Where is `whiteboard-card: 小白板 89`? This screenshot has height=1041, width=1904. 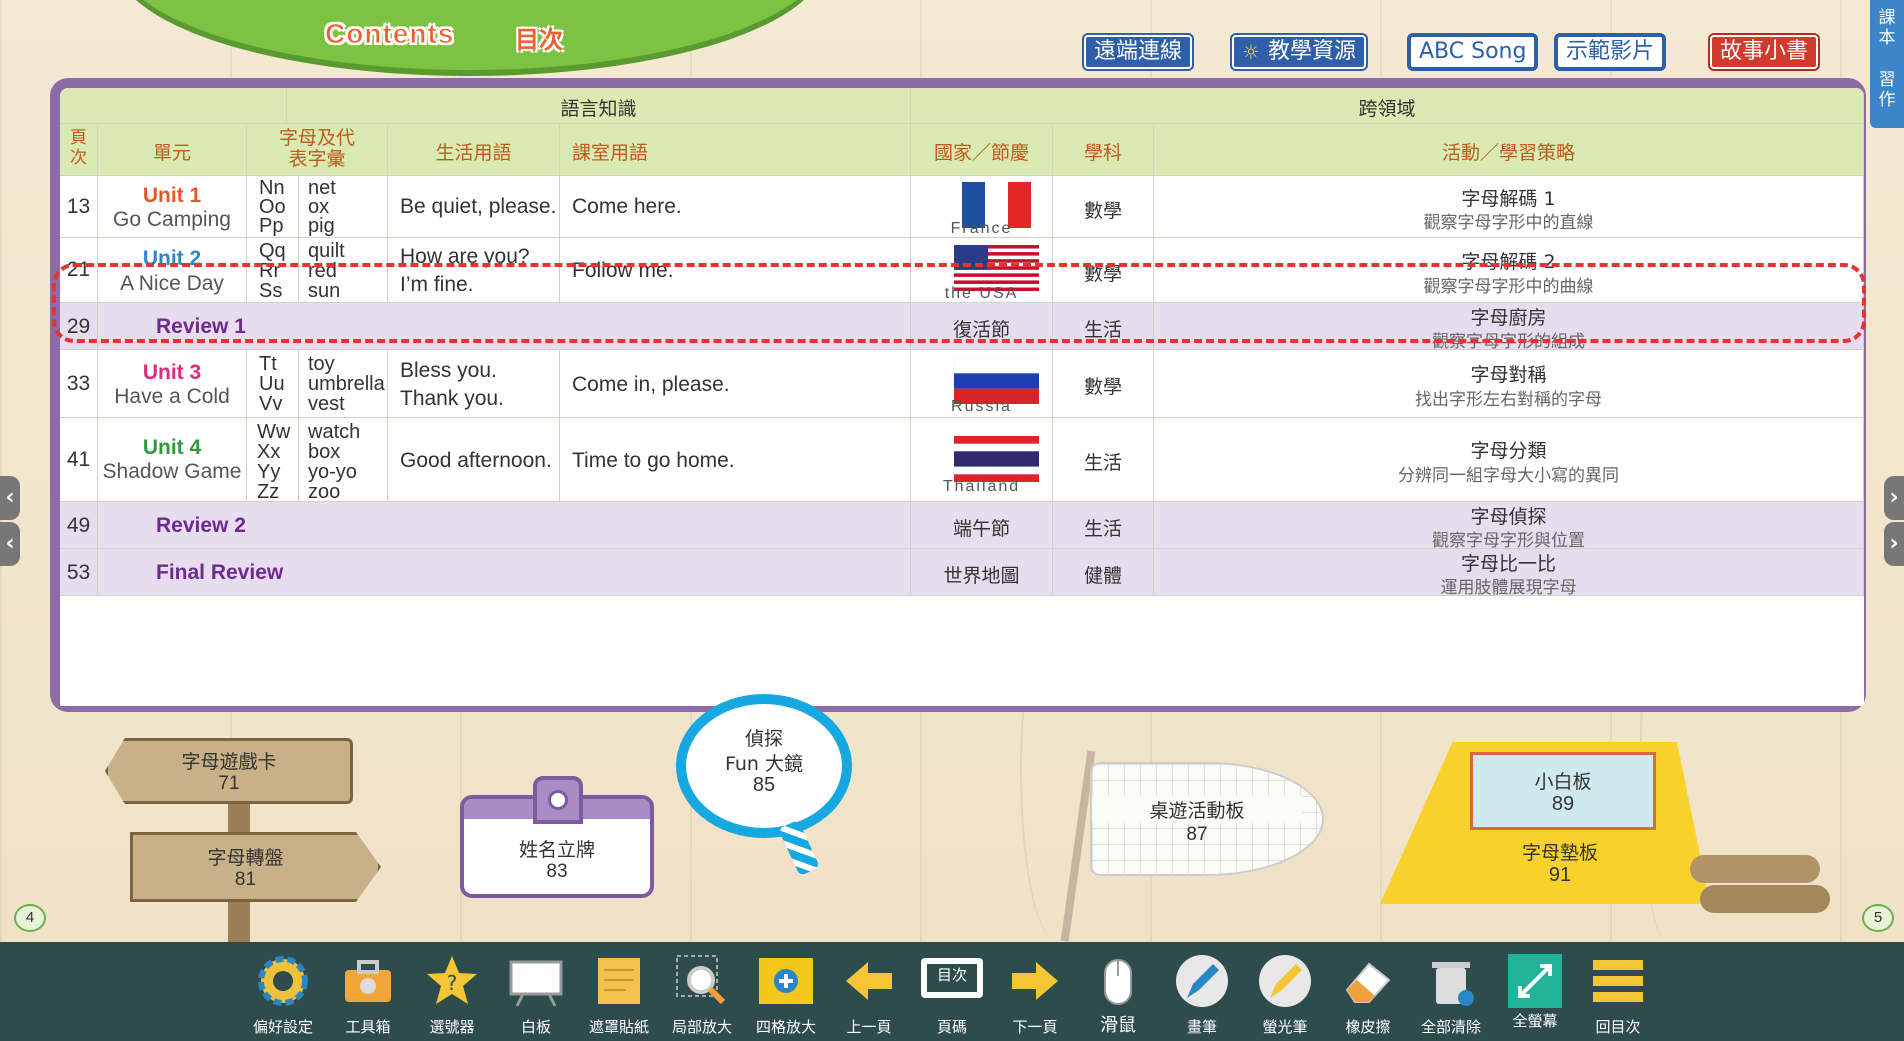 whiteboard-card: 小白板 89 is located at coordinates (1563, 791).